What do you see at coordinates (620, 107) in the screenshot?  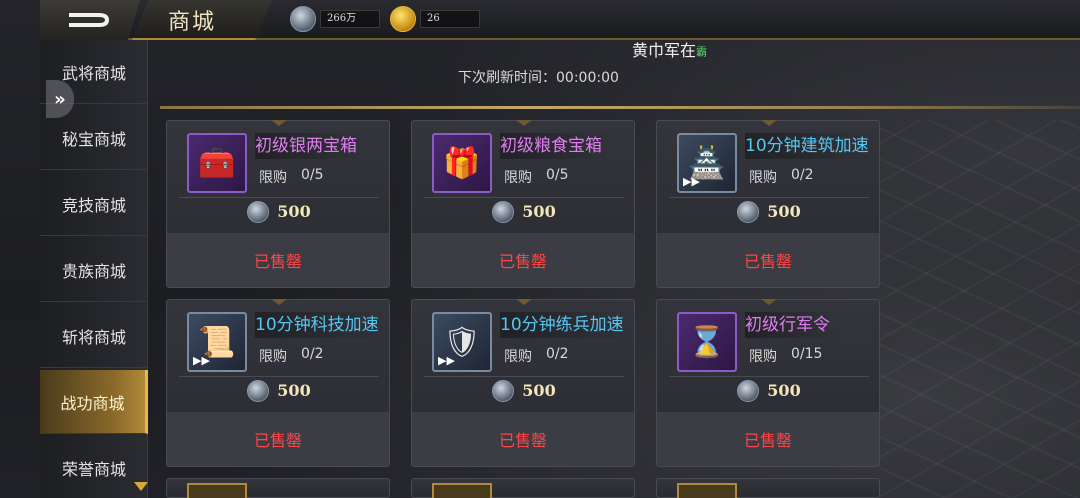 I see `header-divider` at bounding box center [620, 107].